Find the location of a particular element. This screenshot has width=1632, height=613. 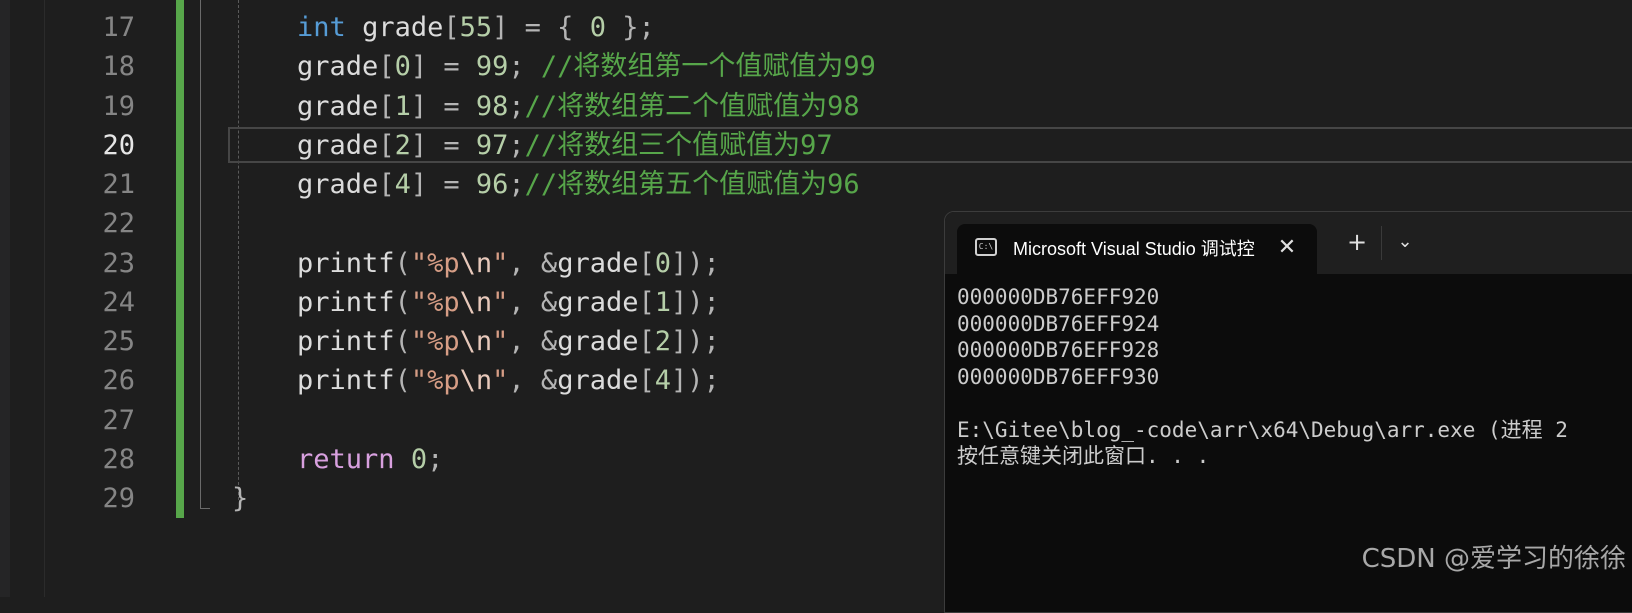

gutter-separator is located at coordinates (44, 298).